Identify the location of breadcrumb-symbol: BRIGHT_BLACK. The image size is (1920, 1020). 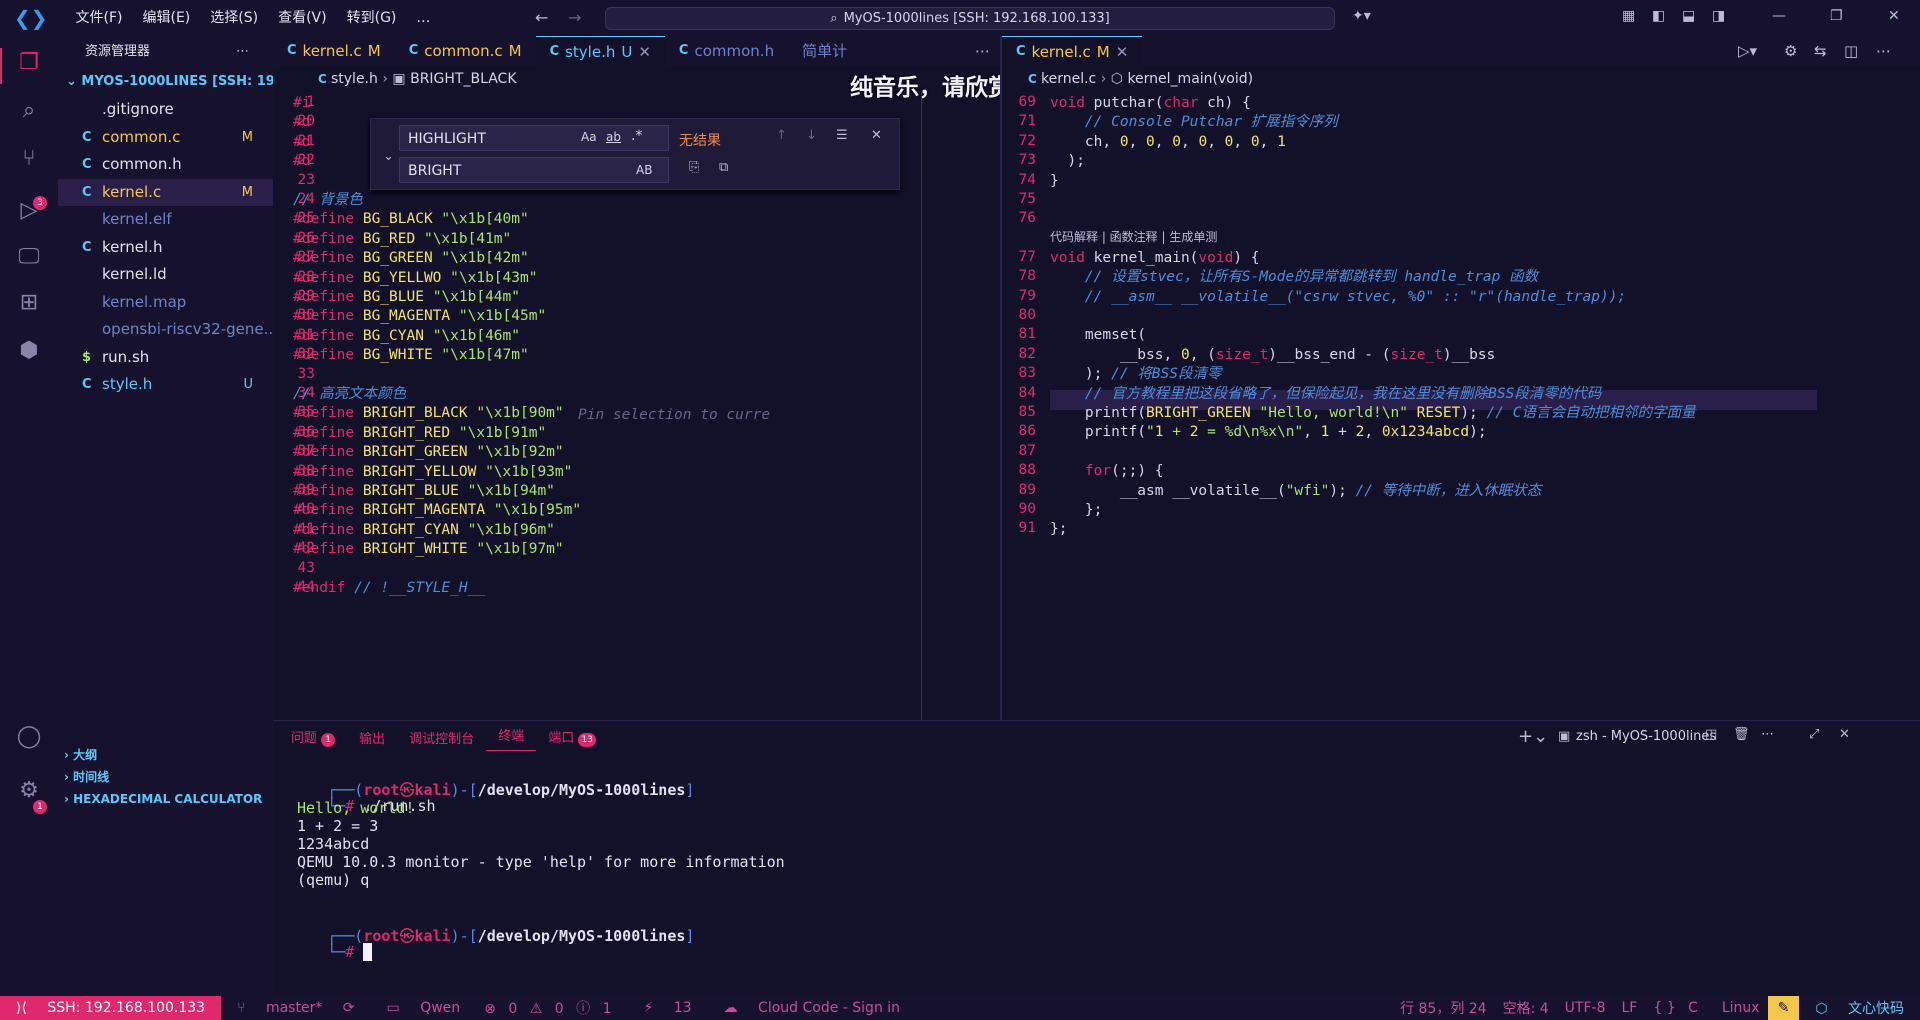
(463, 79).